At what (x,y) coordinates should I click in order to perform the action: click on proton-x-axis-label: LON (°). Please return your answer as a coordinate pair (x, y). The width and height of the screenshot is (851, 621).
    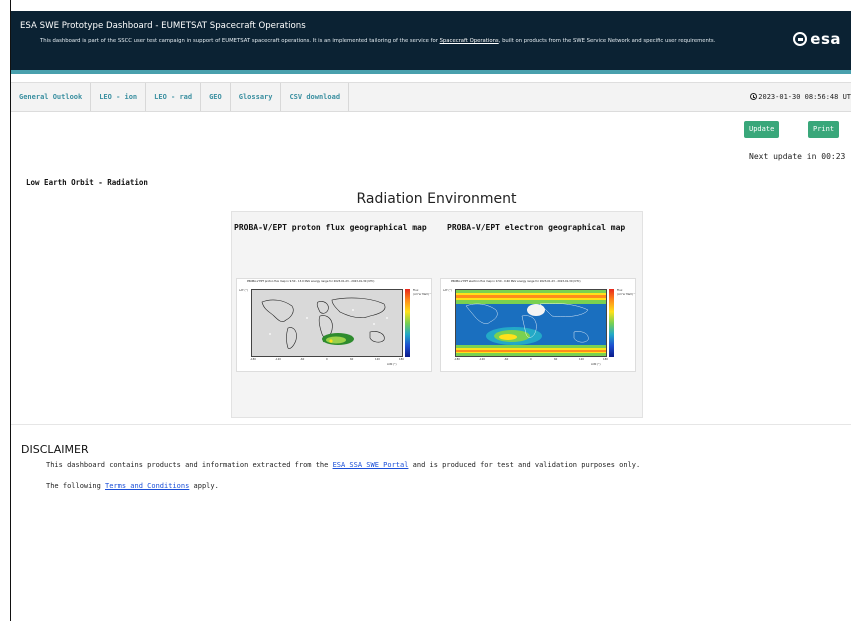
    Looking at the image, I should click on (392, 364).